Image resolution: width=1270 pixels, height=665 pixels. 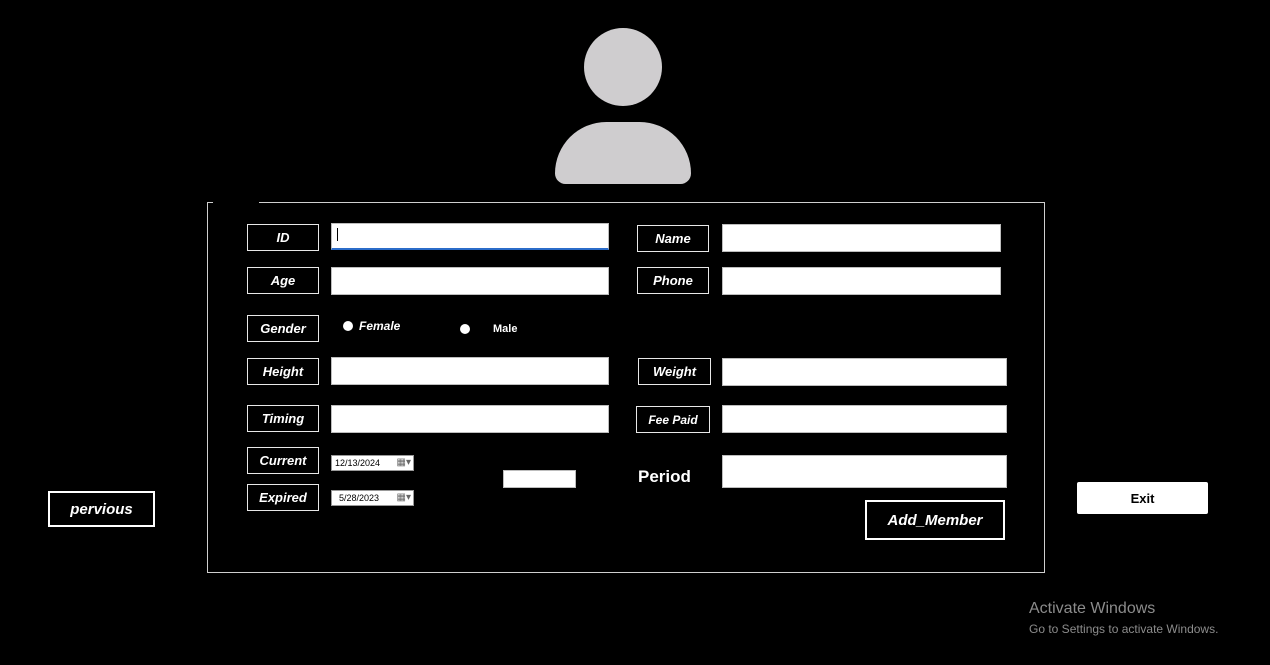 I want to click on height-label: Height, so click(x=283, y=371).